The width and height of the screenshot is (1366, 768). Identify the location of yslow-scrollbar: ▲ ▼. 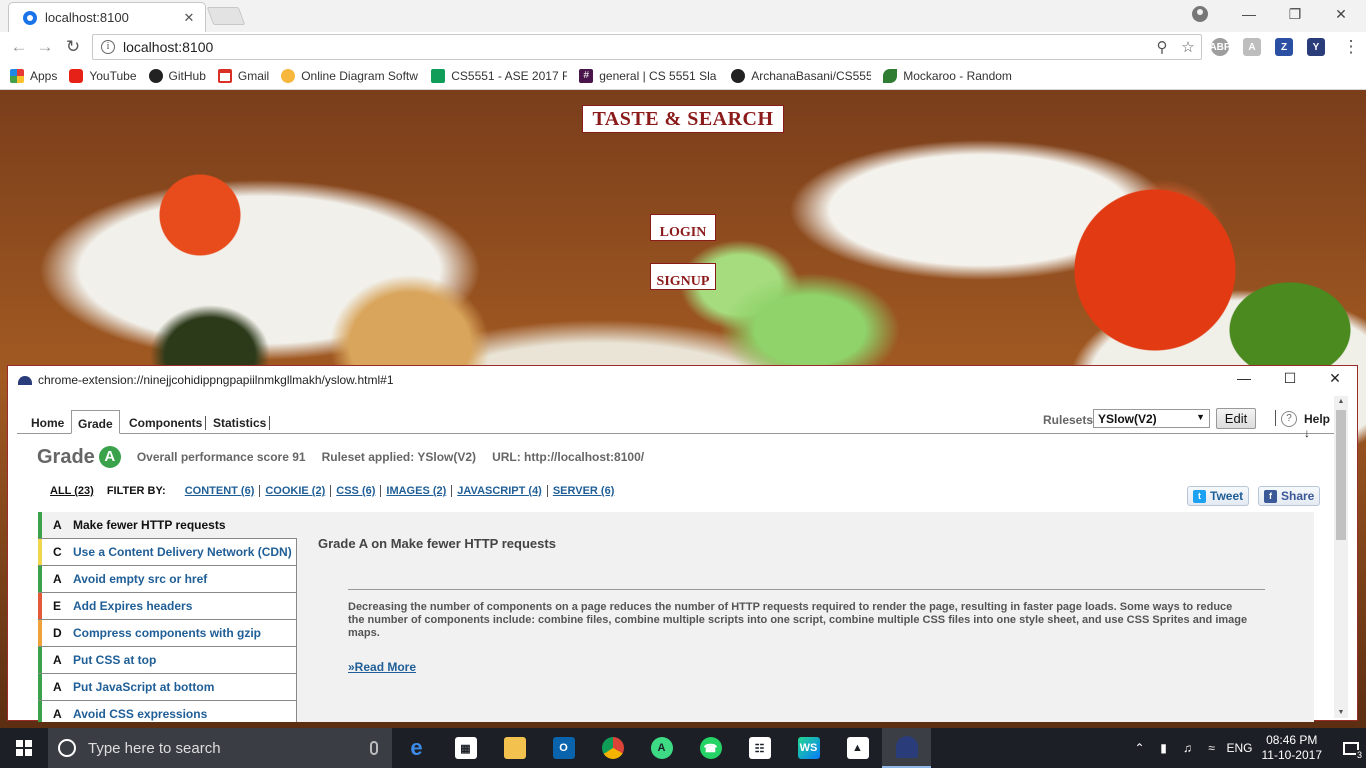
(1341, 557).